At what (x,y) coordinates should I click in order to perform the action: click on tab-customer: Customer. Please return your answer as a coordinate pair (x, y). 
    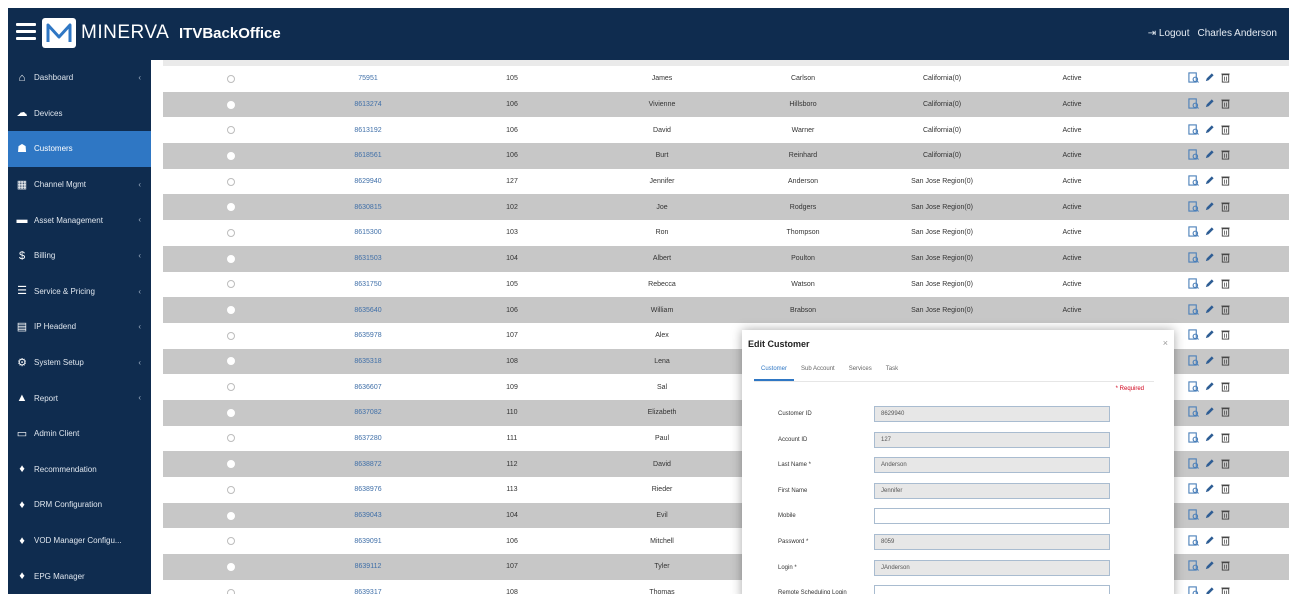
    Looking at the image, I should click on (774, 371).